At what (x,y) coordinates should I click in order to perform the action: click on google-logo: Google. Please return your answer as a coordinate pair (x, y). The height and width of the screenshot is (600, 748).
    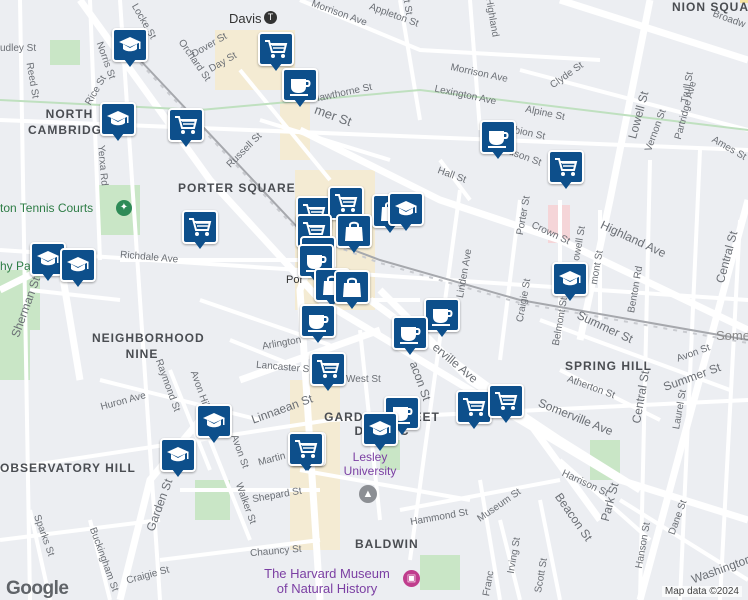
    Looking at the image, I should click on (37, 588).